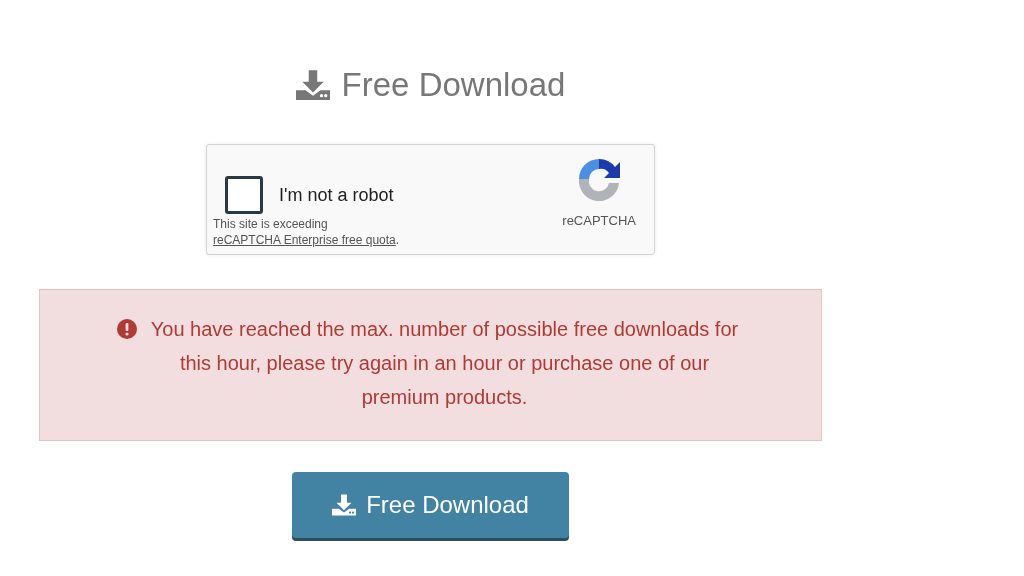 The height and width of the screenshot is (576, 1024). What do you see at coordinates (430, 505) in the screenshot?
I see `download-button: Free Download` at bounding box center [430, 505].